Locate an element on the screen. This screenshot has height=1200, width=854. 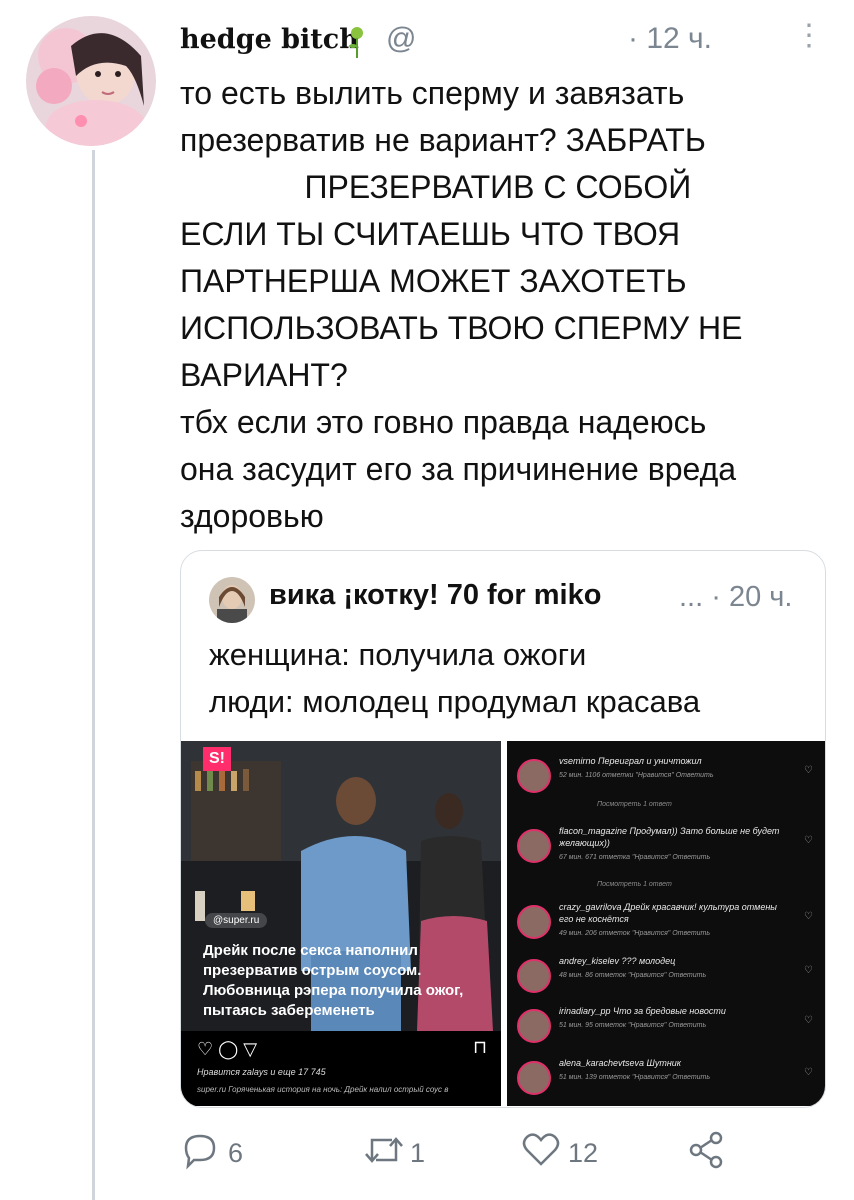
comment-meta: 67 мин. 671 отметка "Нравится" Ответить is located at coordinates (635, 857).